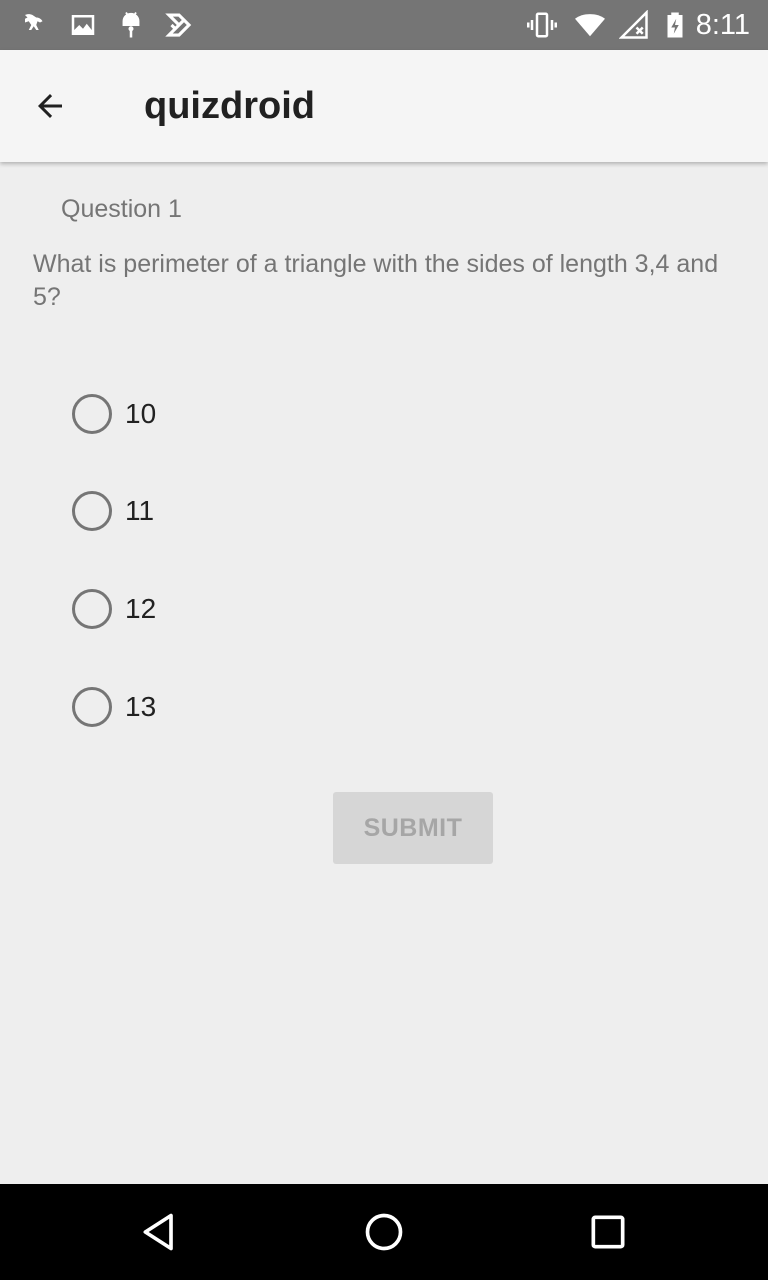  What do you see at coordinates (114, 414) in the screenshot?
I see `option-10: 10` at bounding box center [114, 414].